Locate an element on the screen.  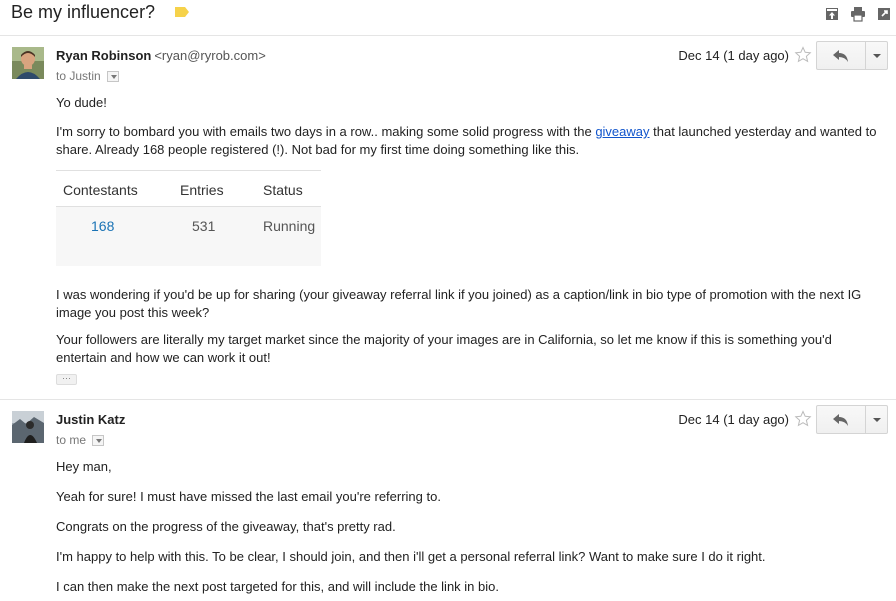
recipient-line: to Justin is located at coordinates (87, 76).